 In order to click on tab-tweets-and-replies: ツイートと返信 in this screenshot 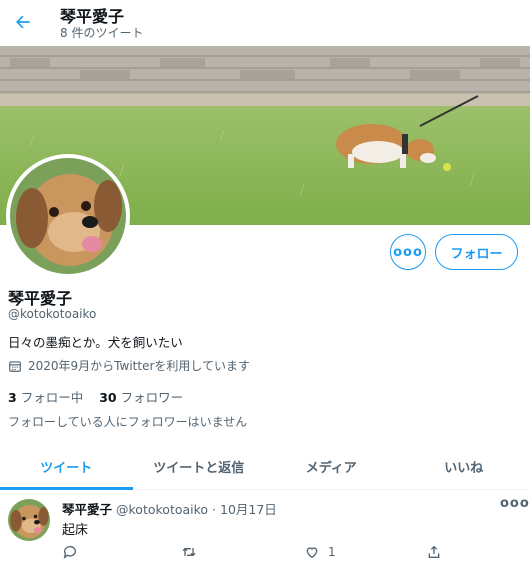, I will do `click(199, 466)`.